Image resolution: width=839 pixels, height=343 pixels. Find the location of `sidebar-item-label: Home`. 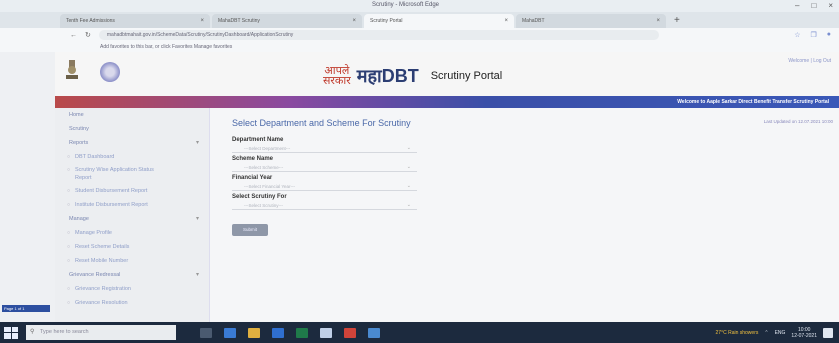

sidebar-item-label: Home is located at coordinates (76, 115).